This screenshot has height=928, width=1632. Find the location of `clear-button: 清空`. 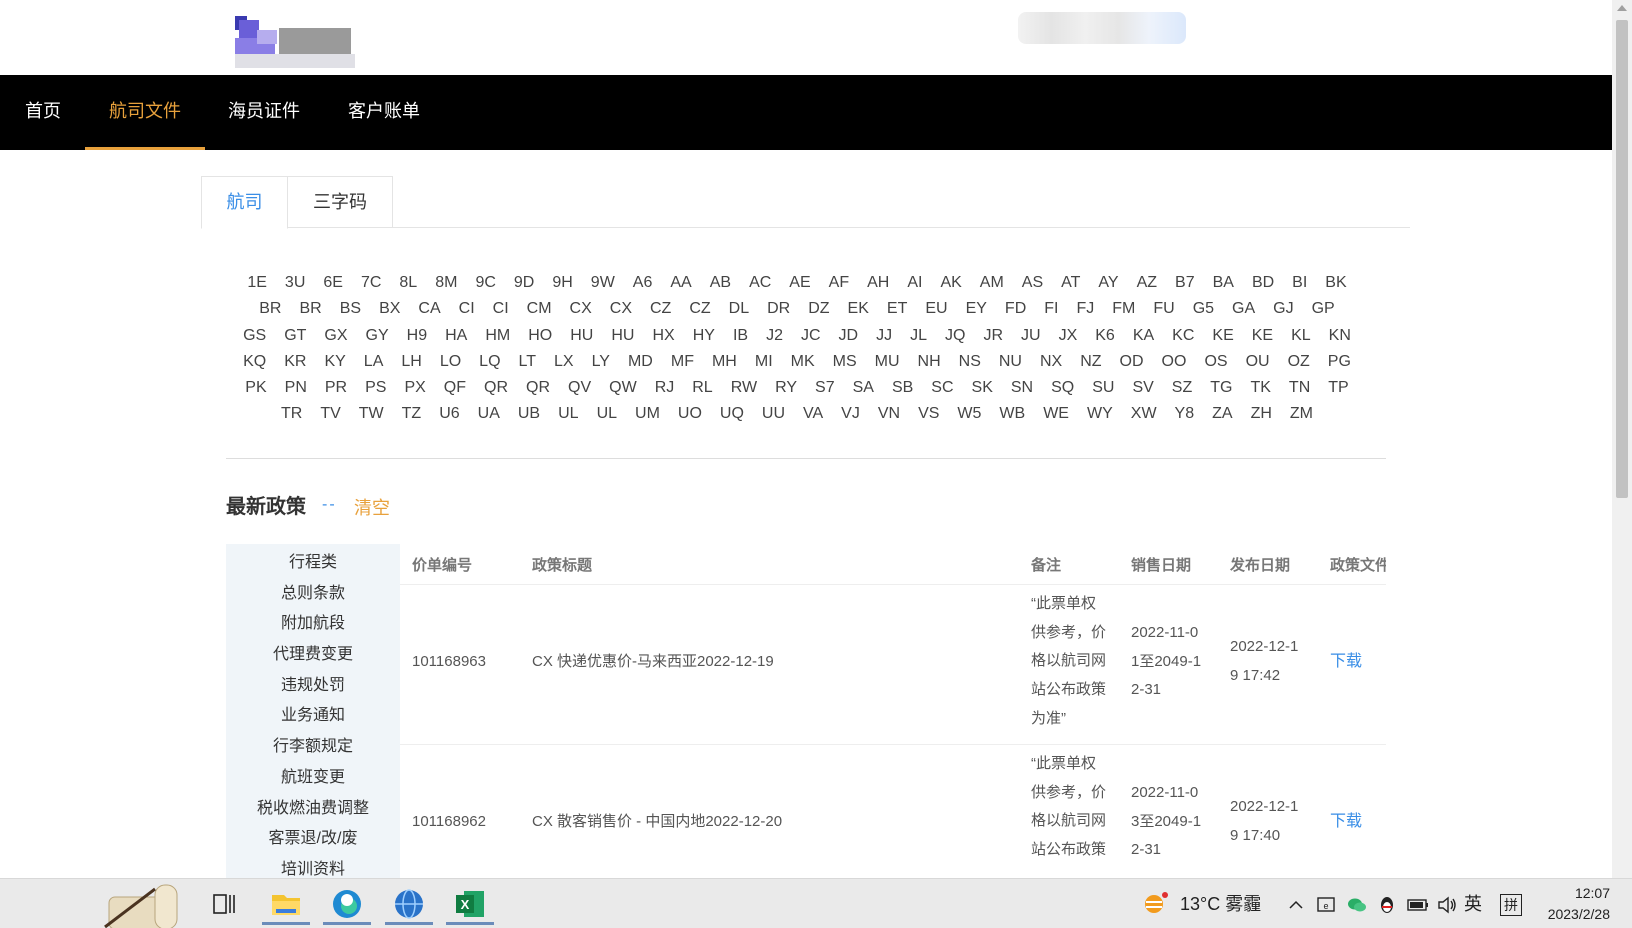

clear-button: 清空 is located at coordinates (372, 507).